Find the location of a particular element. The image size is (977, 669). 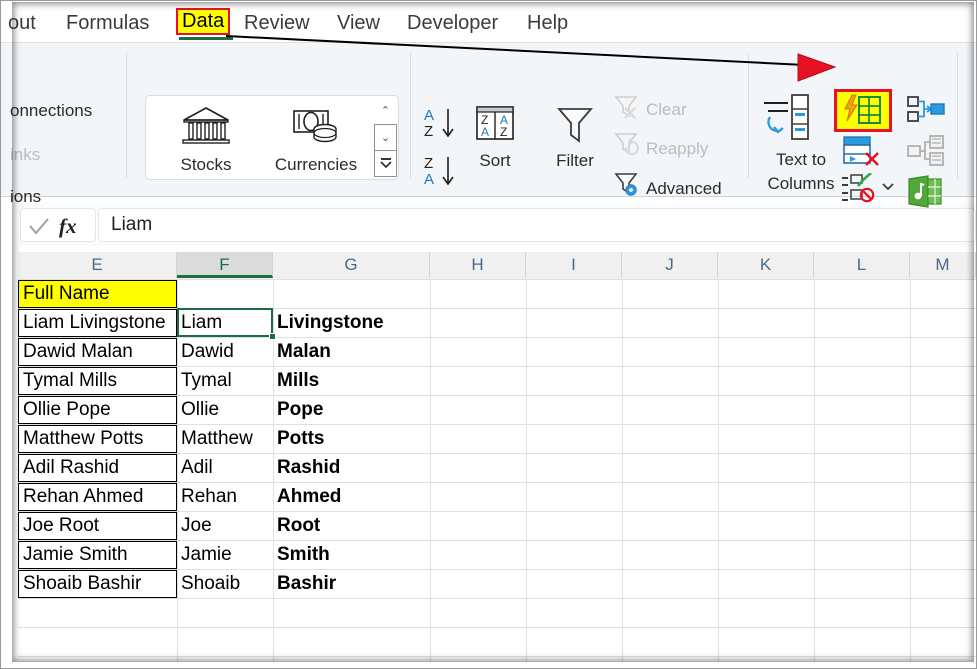

cell-E17: Shoaib Bashir is located at coordinates (97, 584).